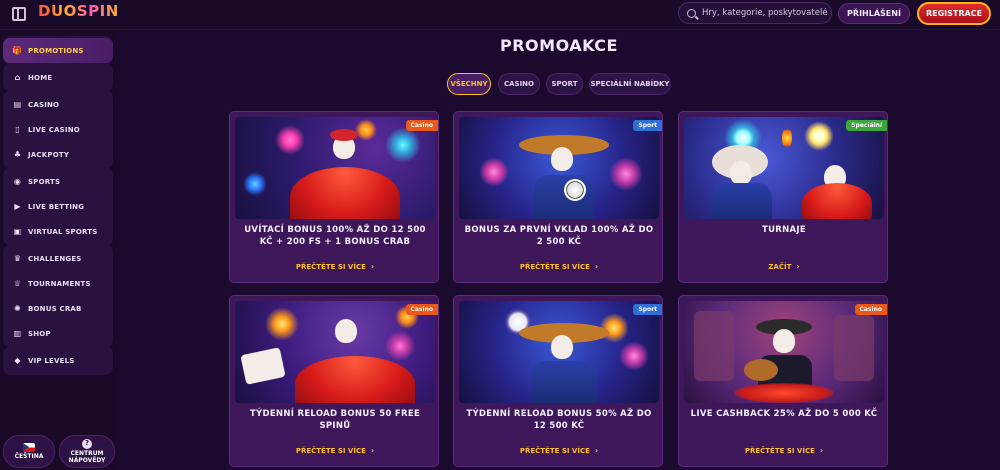  I want to click on promo-title: TÝDENNÍ RELOAD BONUS 50 FREE SPINŮ, so click(335, 420).